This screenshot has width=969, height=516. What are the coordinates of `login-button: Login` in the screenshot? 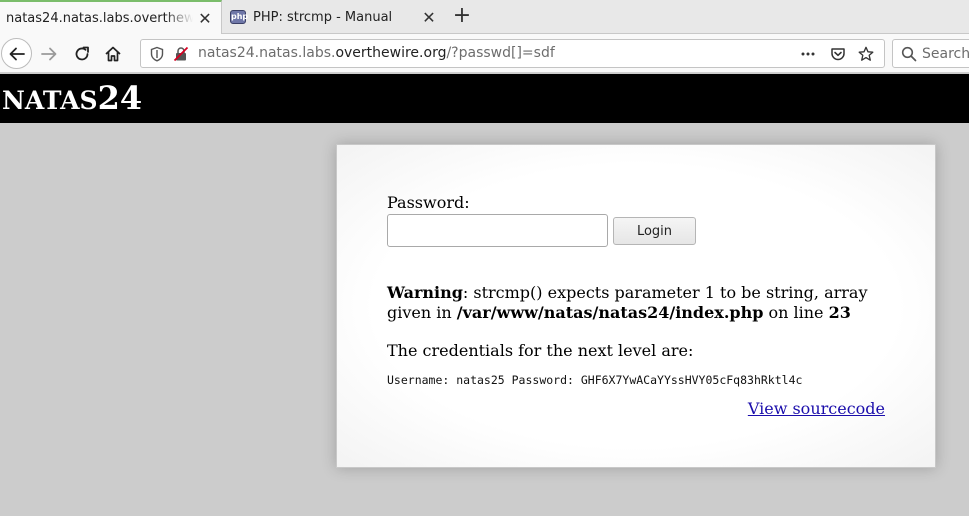 It's located at (654, 231).